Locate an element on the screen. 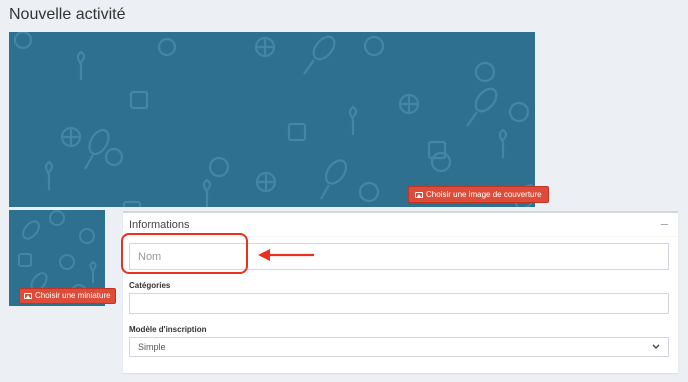 The image size is (688, 382). choose-cover-image-label: Choisir une image de couverture is located at coordinates (484, 194).